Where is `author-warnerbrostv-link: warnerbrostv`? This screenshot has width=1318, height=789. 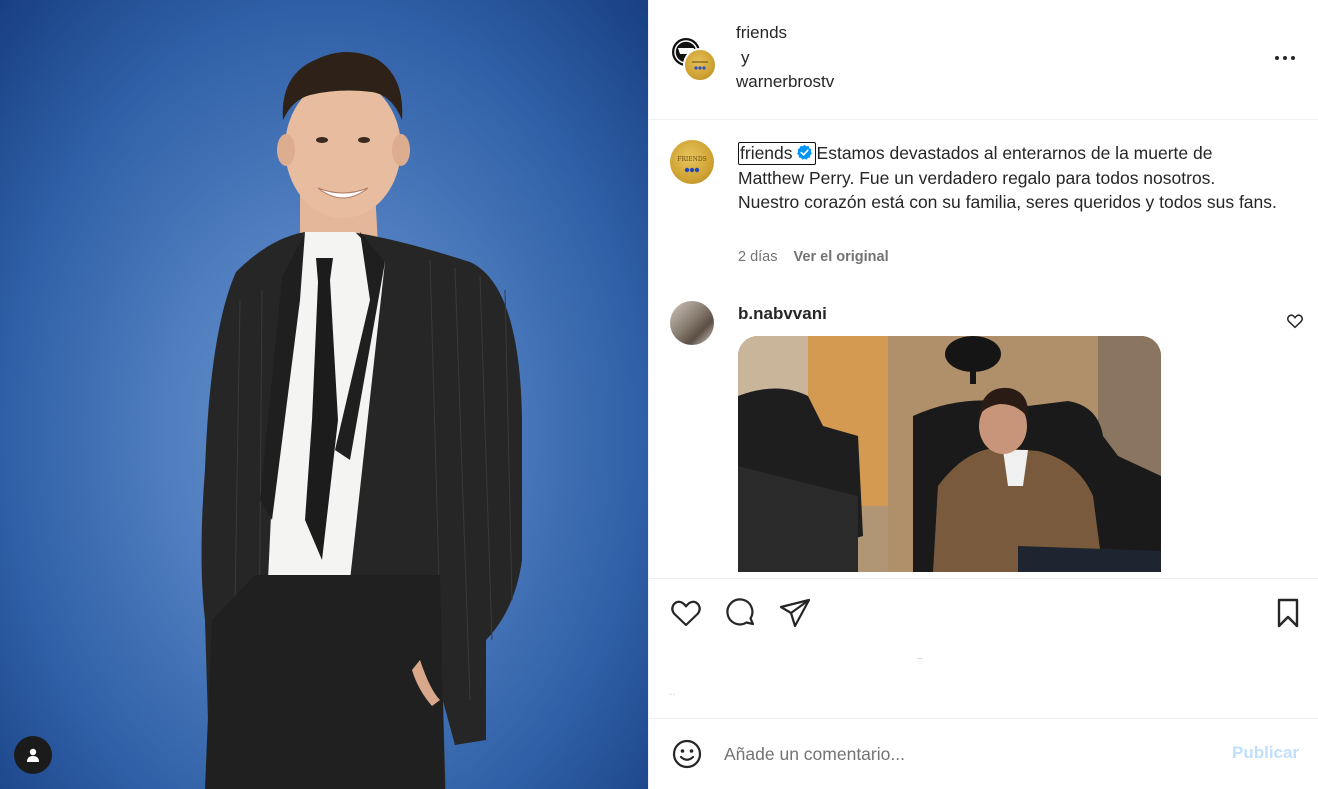 author-warnerbrostv-link: warnerbrostv is located at coordinates (785, 82).